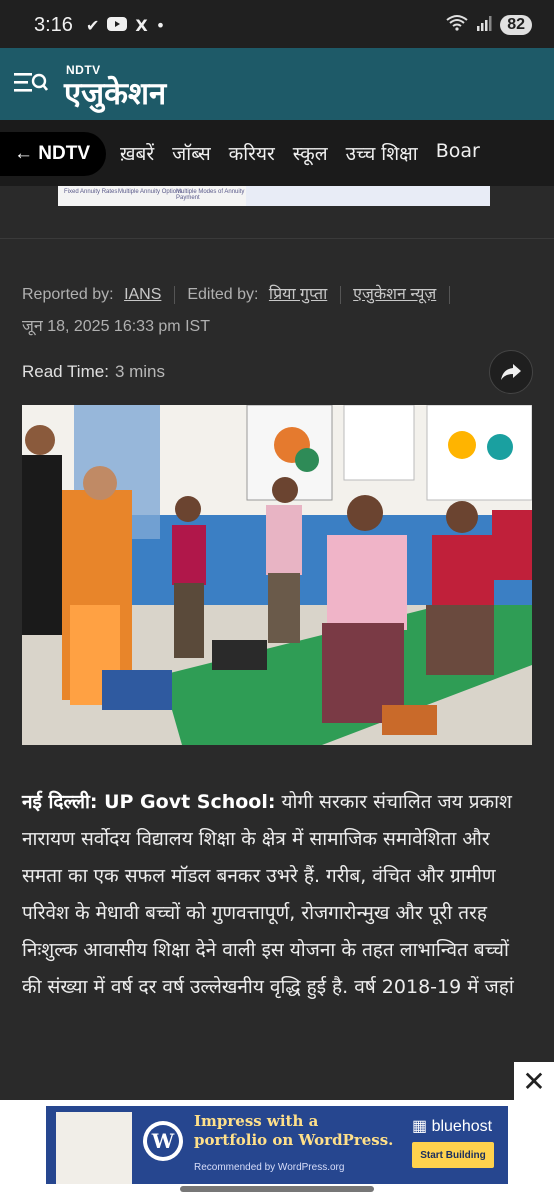 This screenshot has width=554, height=1200. I want to click on wordpress-logo-icon: W, so click(163, 1141).